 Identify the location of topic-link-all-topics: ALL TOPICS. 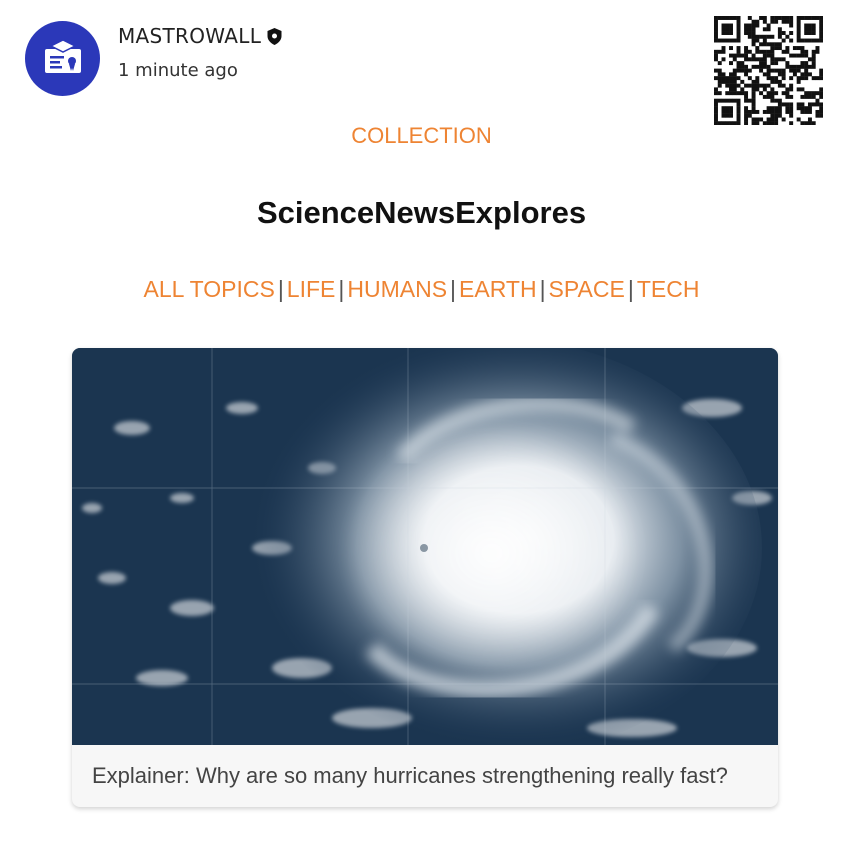
(209, 289).